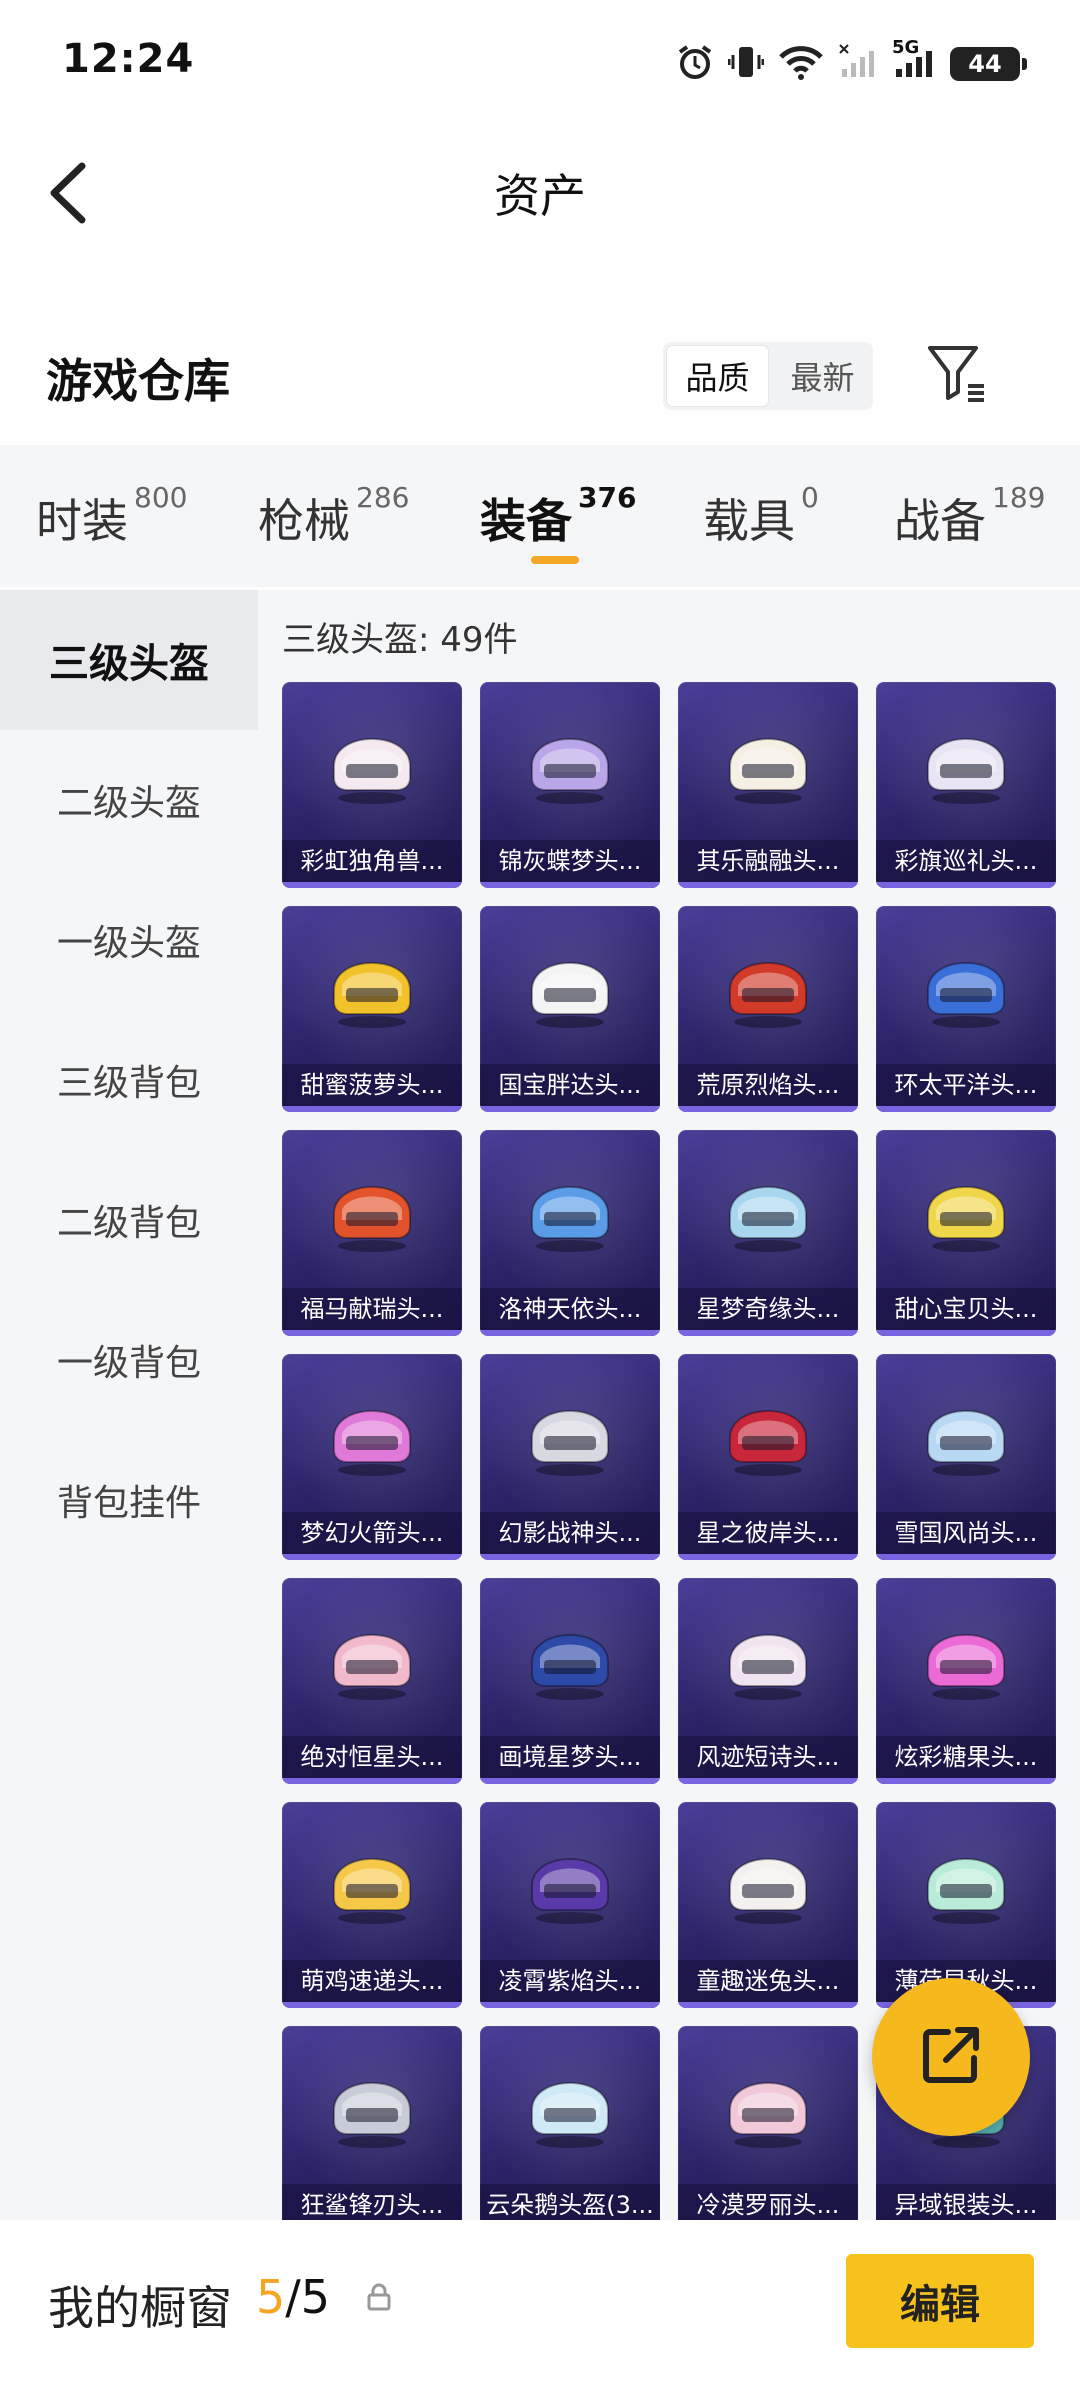 The height and width of the screenshot is (2382, 1080). Describe the element at coordinates (526, 521) in the screenshot. I see `tab-label: 装备` at that location.